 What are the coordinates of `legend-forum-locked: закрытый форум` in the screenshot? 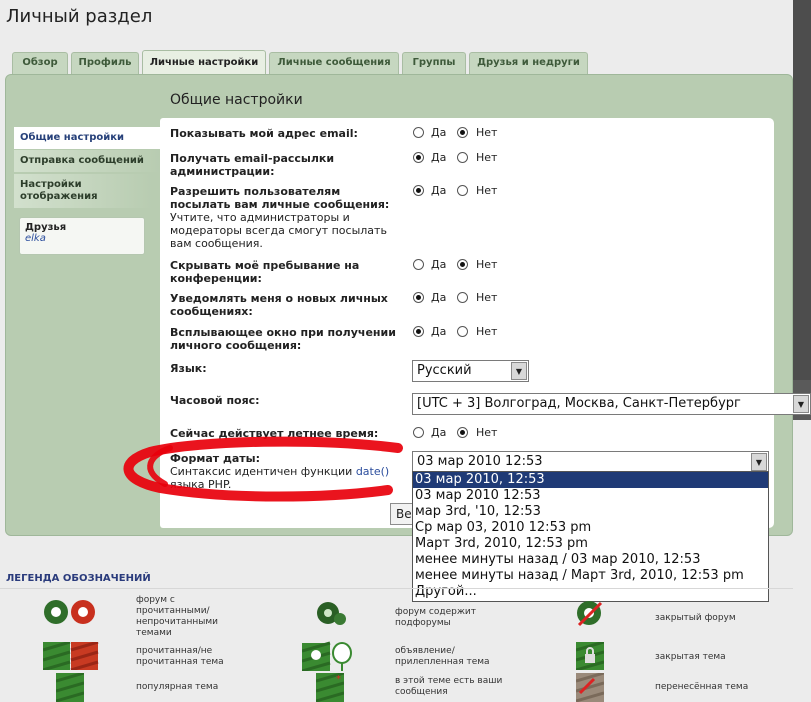 It's located at (695, 618).